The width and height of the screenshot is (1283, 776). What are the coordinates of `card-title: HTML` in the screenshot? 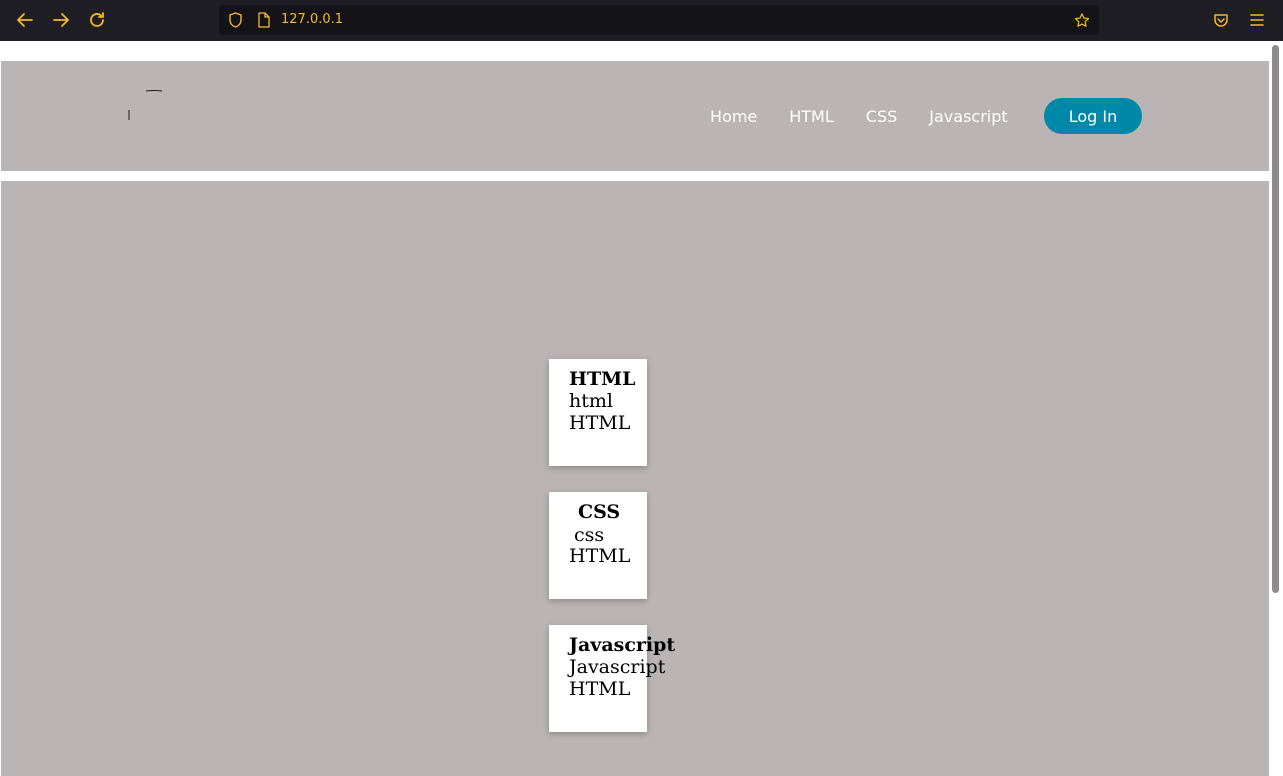 It's located at (602, 379).